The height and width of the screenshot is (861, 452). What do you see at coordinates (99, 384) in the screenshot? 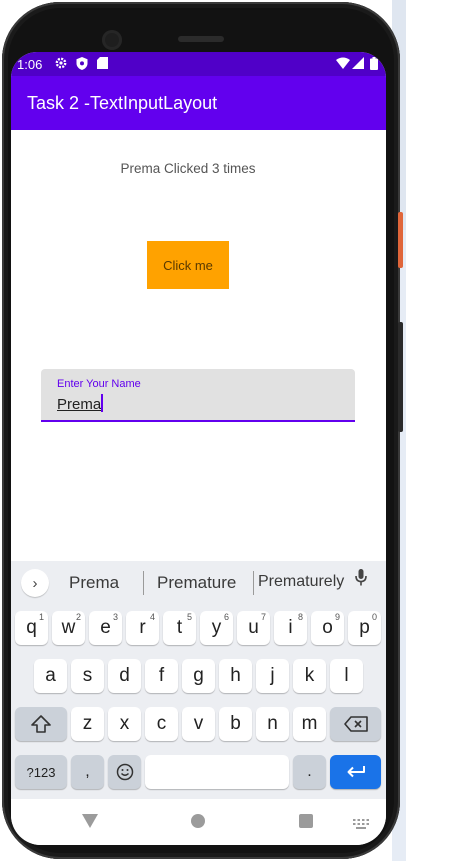
I see `name-field-label: Enter Your Name` at bounding box center [99, 384].